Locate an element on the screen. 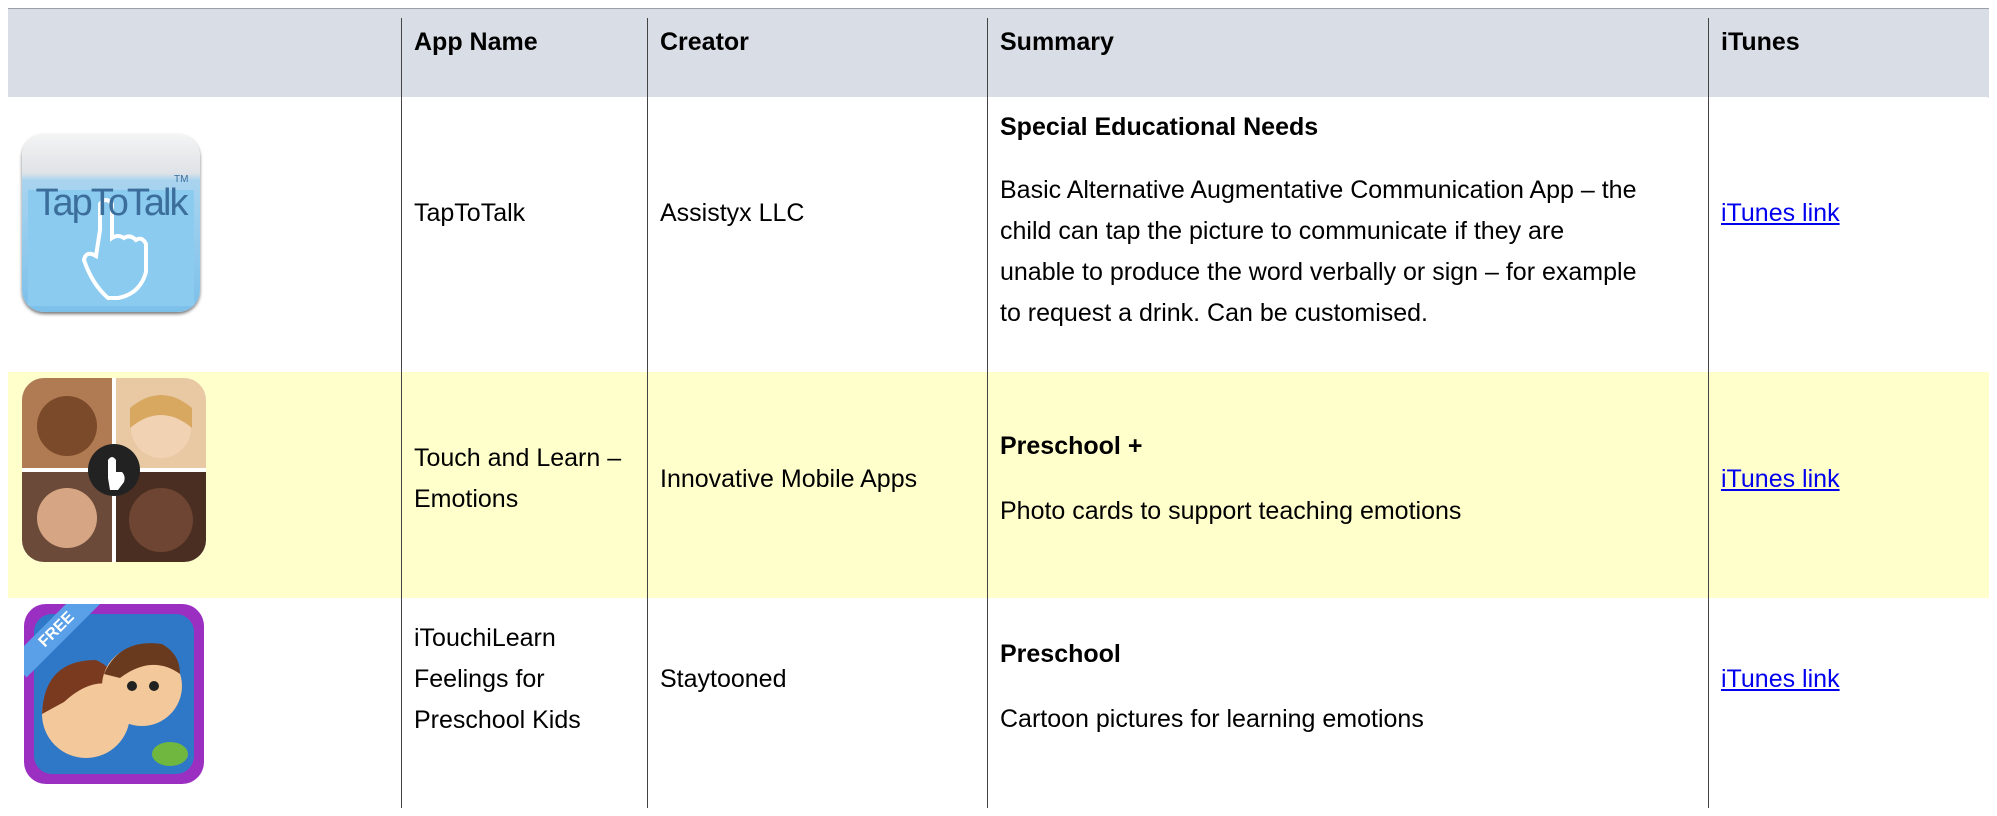 The width and height of the screenshot is (1997, 816). trademark-mark: TM is located at coordinates (181, 179).